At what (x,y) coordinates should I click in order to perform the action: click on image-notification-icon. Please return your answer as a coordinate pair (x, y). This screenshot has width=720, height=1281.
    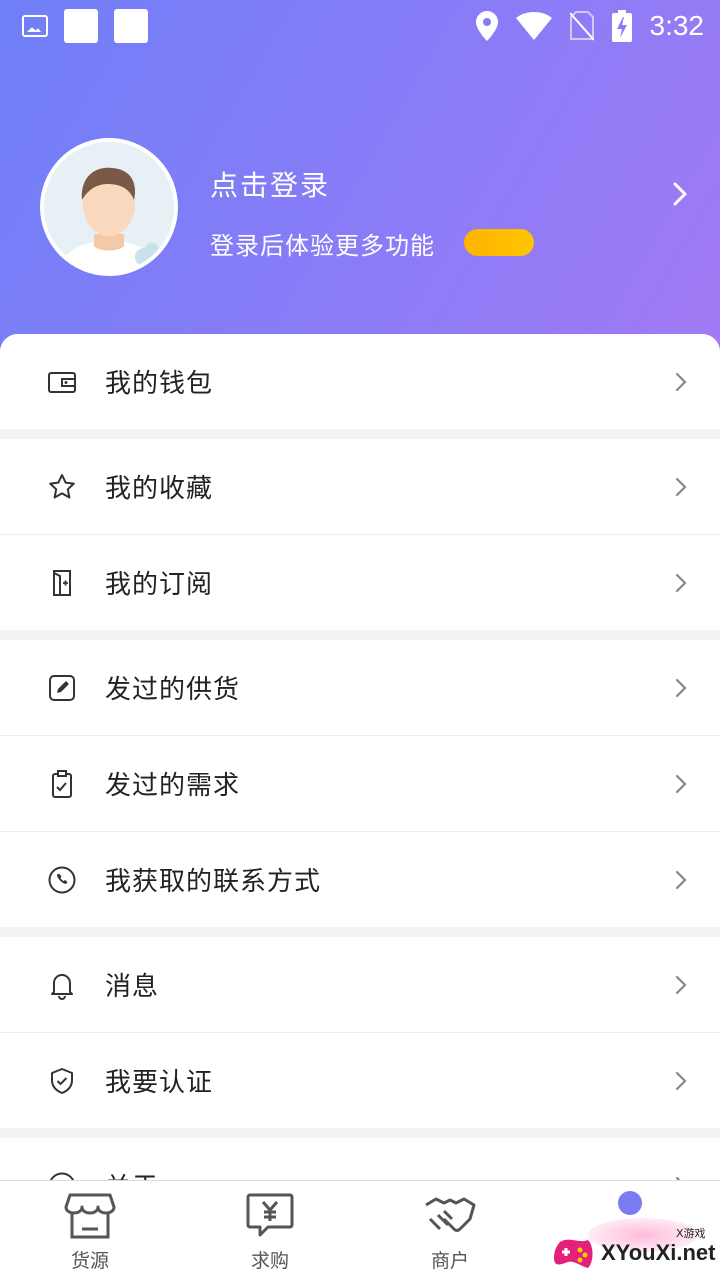
    Looking at the image, I should click on (35, 26).